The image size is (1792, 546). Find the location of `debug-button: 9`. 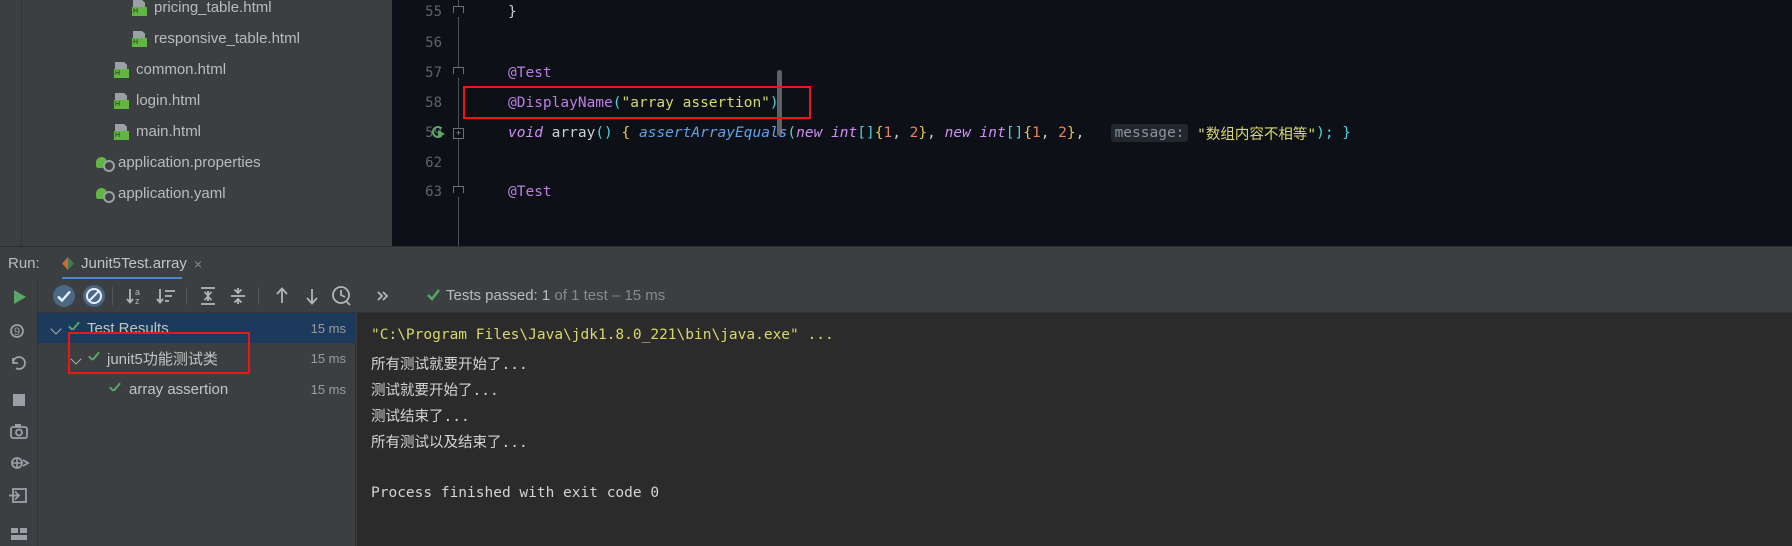

debug-button: 9 is located at coordinates (19, 331).